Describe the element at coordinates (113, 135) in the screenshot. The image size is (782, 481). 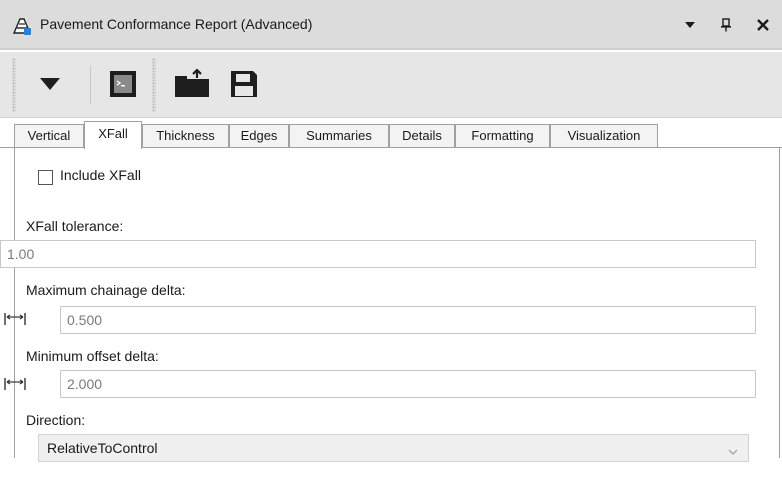
I see `tab-xfall: XFall` at that location.